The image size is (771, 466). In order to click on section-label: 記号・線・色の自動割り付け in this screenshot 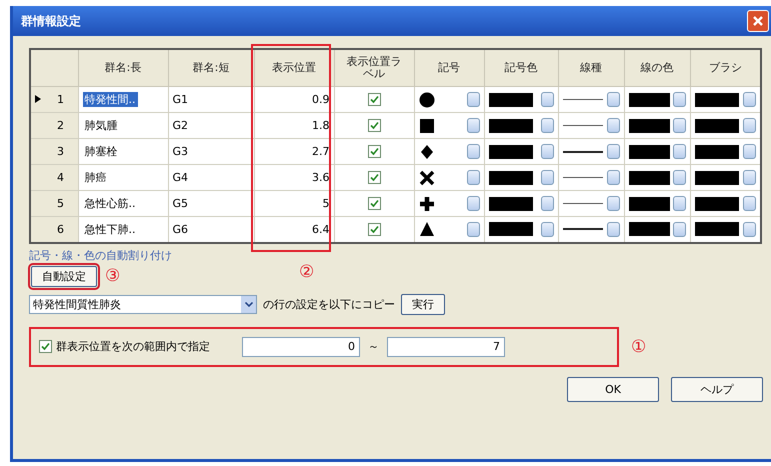, I will do `click(100, 255)`.